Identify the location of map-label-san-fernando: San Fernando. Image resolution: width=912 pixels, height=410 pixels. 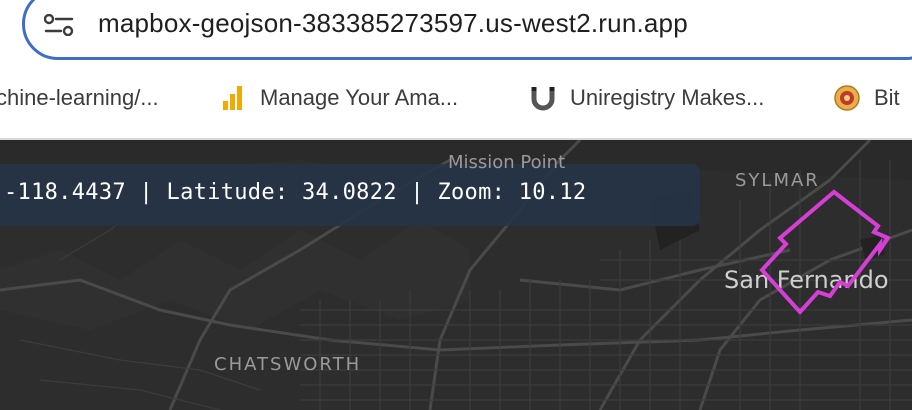
(806, 280).